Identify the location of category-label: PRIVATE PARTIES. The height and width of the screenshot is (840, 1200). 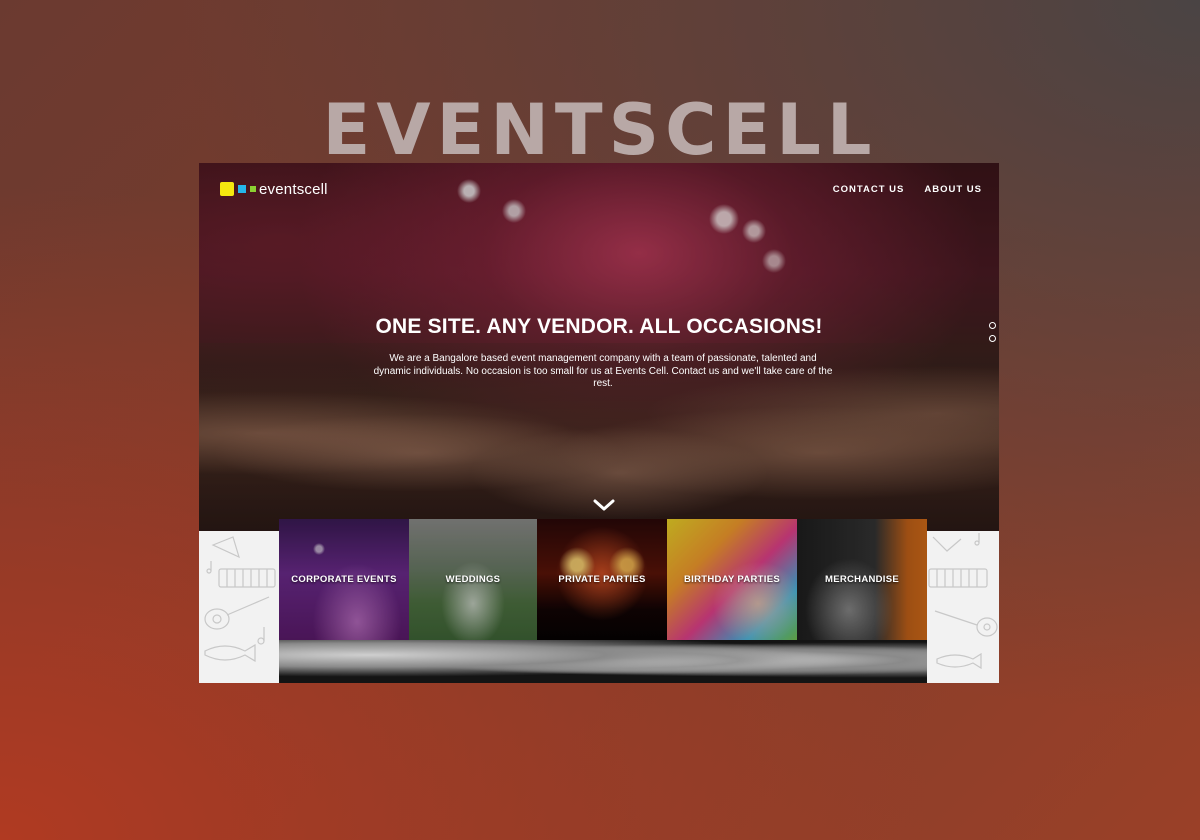
(602, 579).